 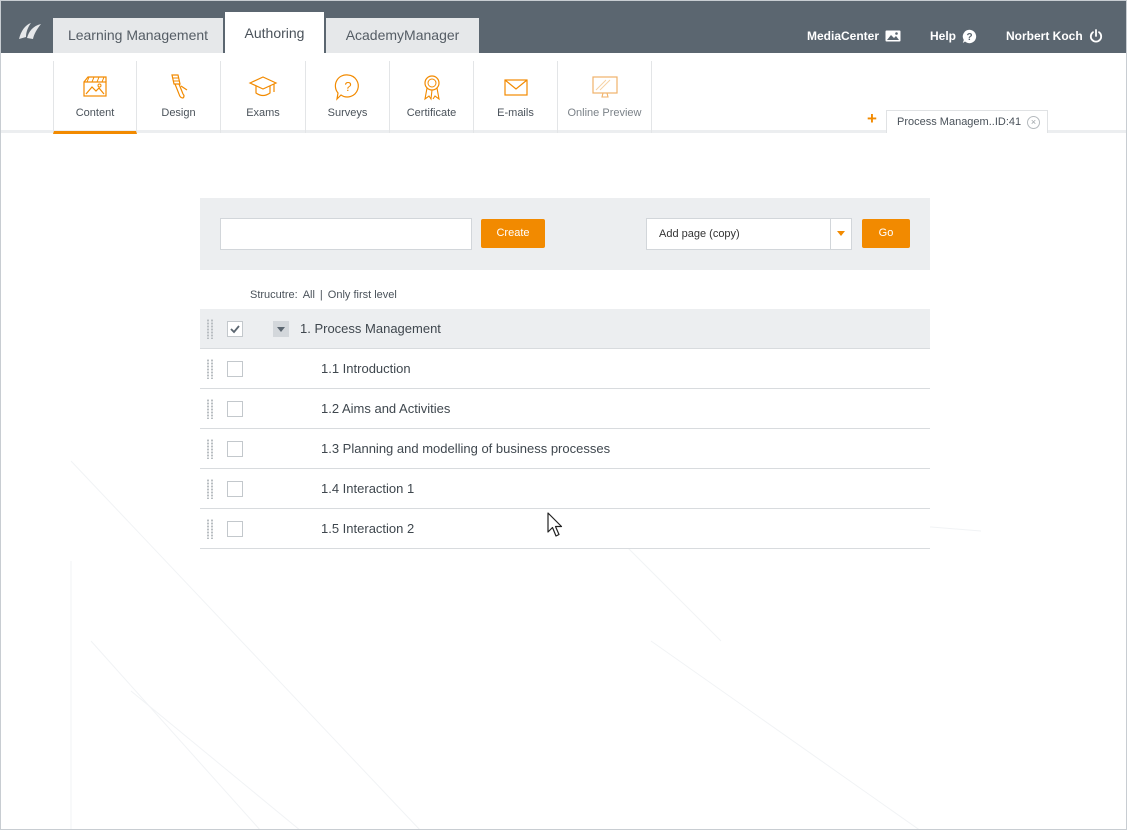 I want to click on tree-row-label: 1.4 Interaction 1, so click(x=367, y=489).